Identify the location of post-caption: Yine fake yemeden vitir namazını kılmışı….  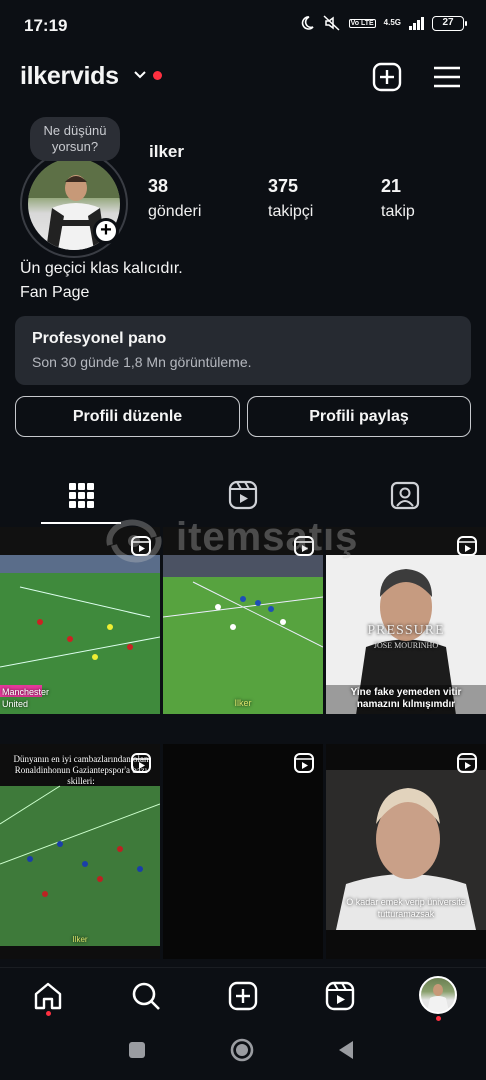
(406, 698).